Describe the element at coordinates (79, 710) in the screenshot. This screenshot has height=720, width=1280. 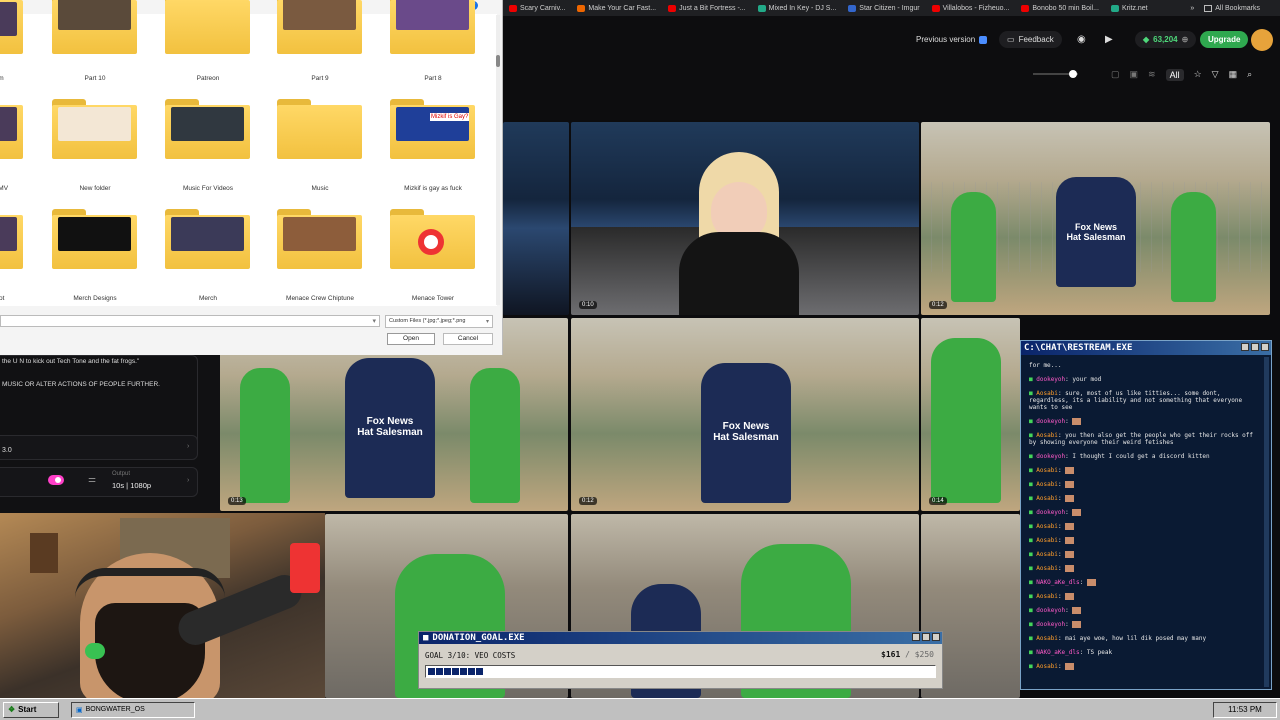
I see `window-icon: ▣` at that location.